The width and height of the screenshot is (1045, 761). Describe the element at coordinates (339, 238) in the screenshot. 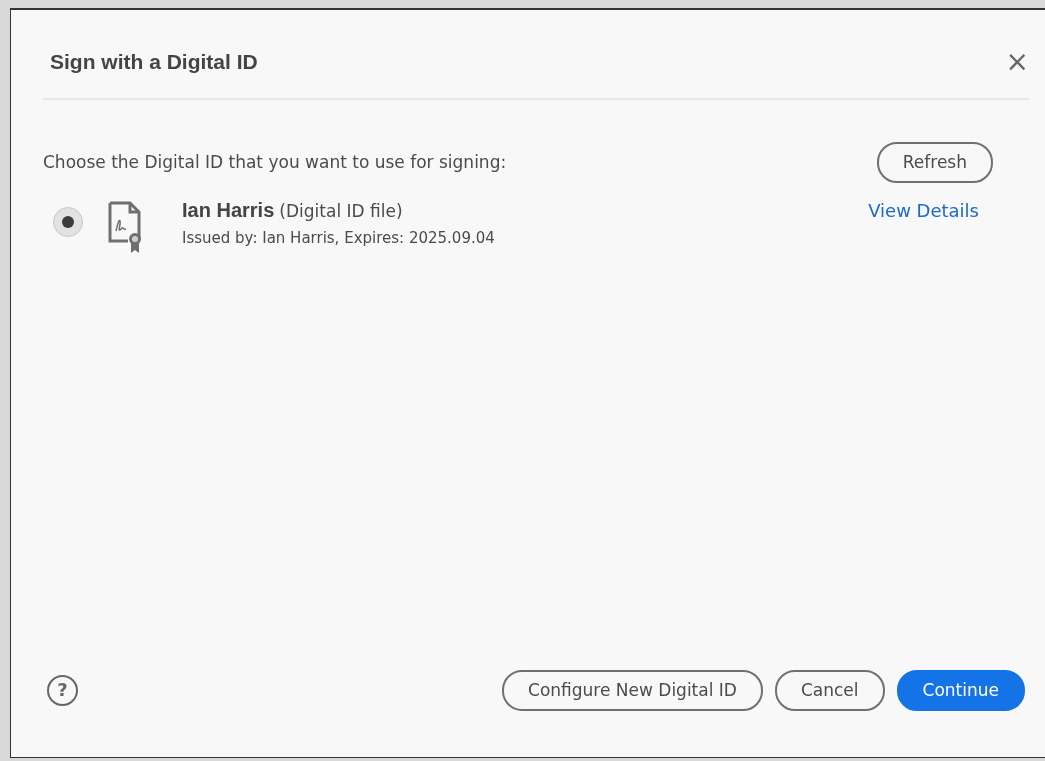

I see `id-details: Issued by: Ian Harris, Expires: 2025.09.04` at that location.